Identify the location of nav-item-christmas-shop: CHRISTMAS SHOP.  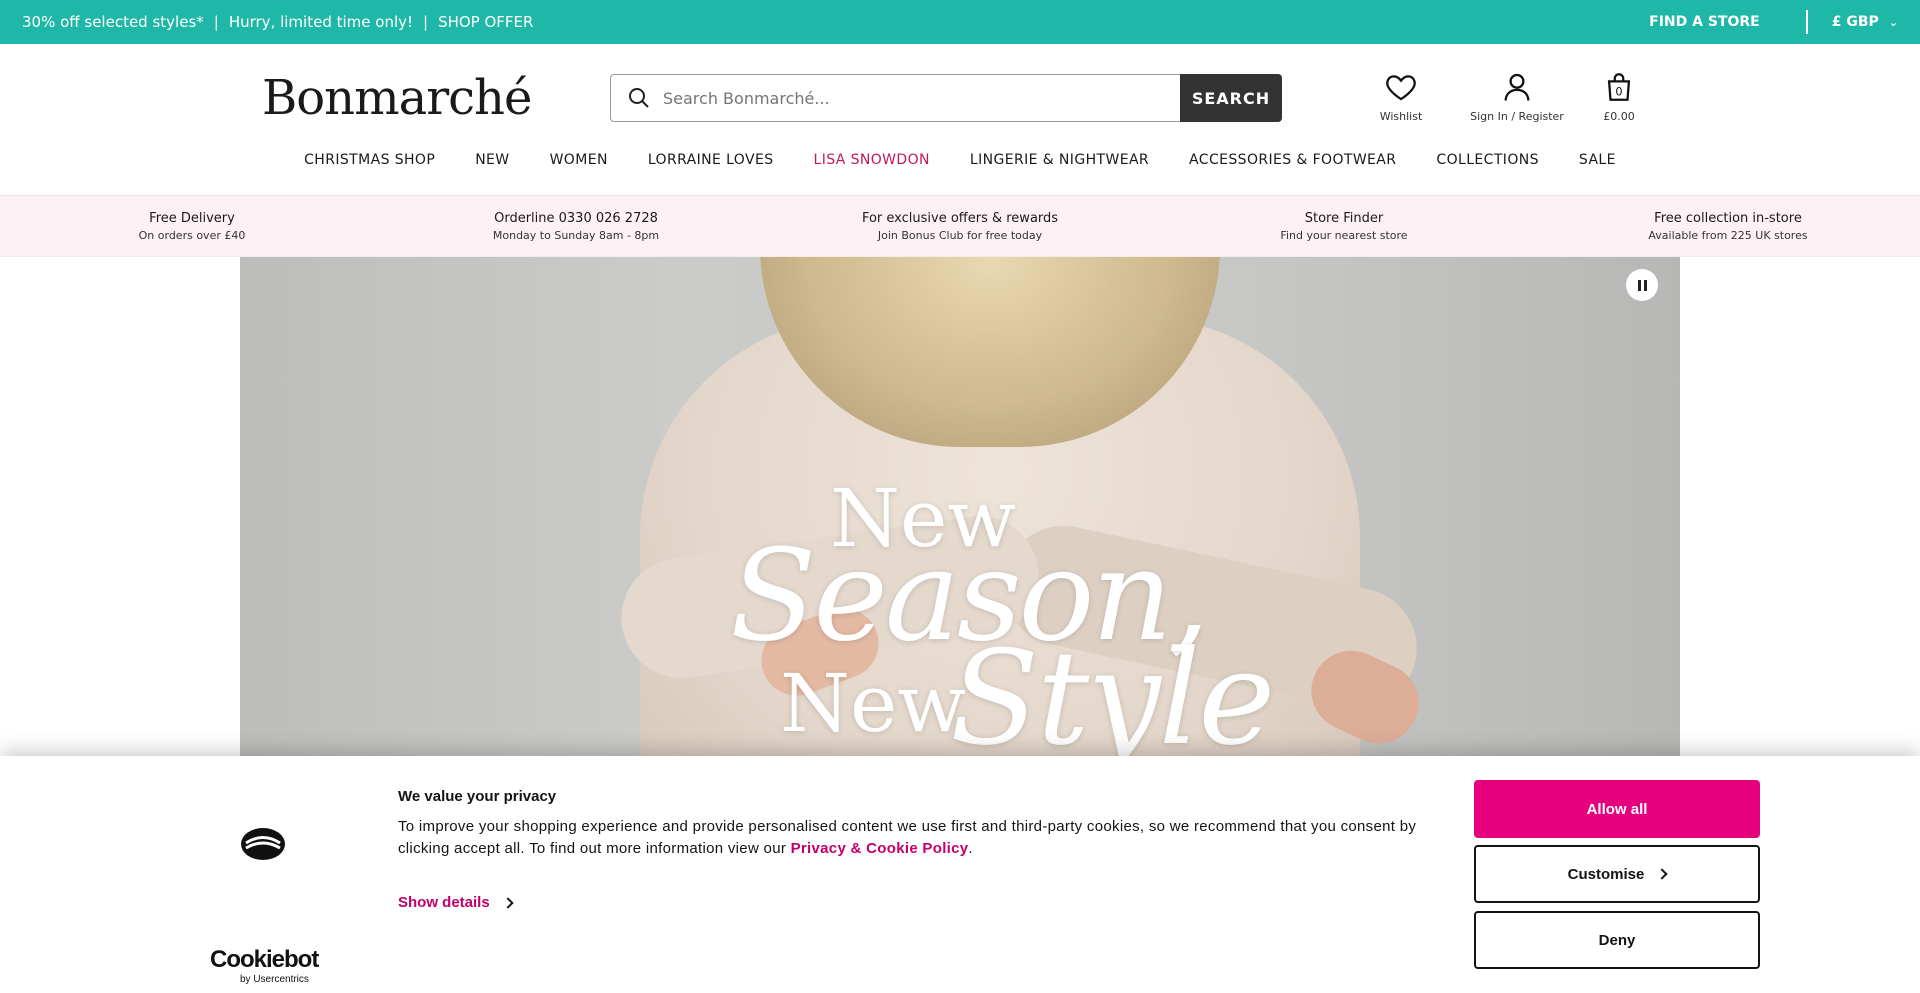
(369, 160).